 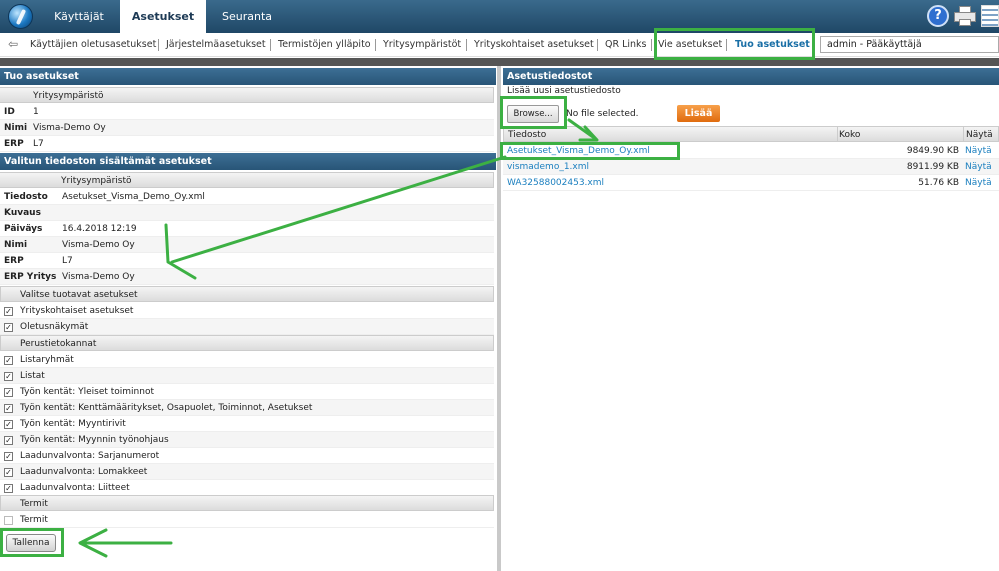 What do you see at coordinates (247, 112) in the screenshot?
I see `env-row-id: ID 1` at bounding box center [247, 112].